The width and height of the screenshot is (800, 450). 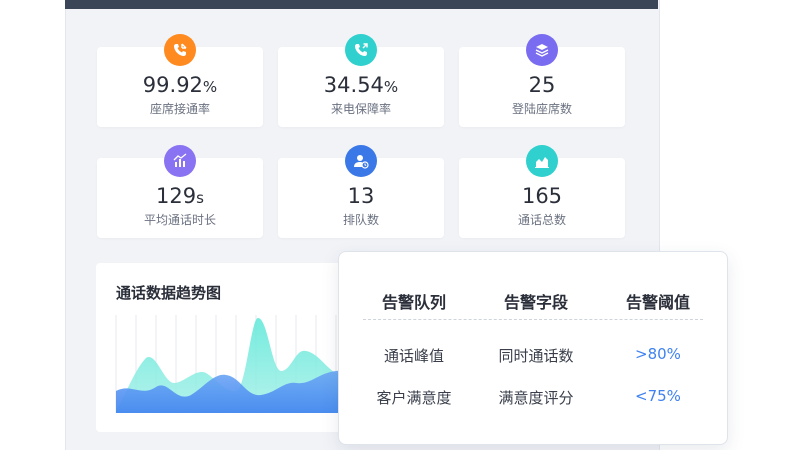 I want to click on stat-value: 99.92%, so click(x=180, y=85).